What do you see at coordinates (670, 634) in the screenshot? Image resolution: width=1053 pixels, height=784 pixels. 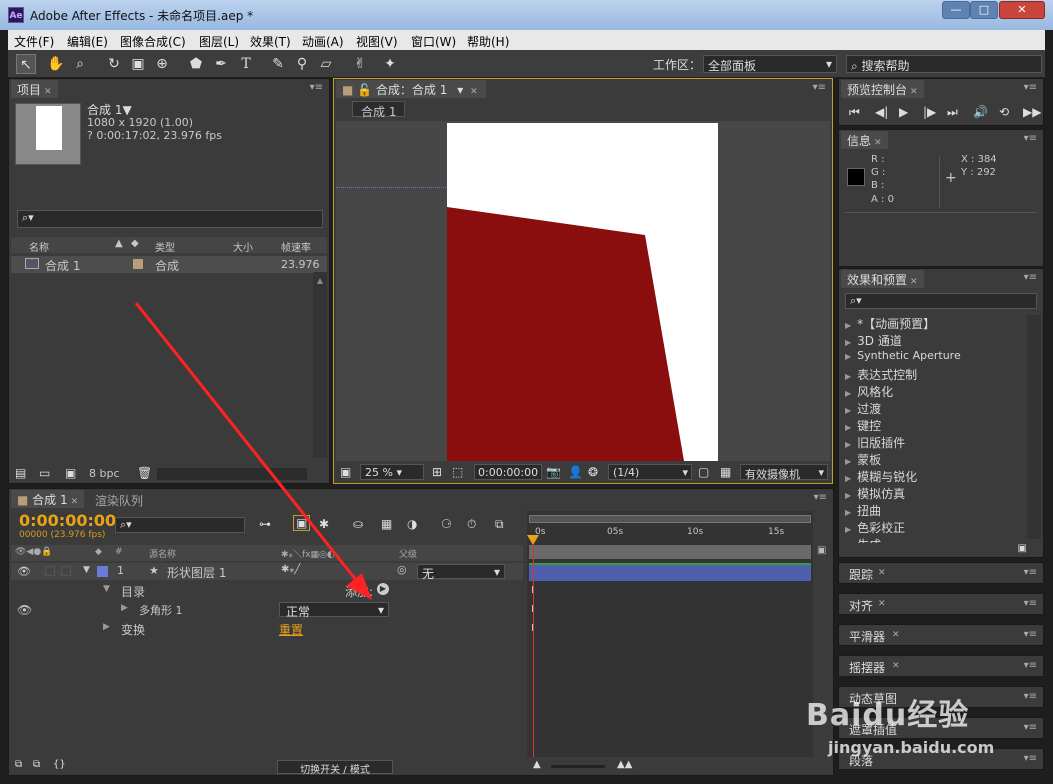 I see `time-graph: 0s 05s 10s 15s I I I` at bounding box center [670, 634].